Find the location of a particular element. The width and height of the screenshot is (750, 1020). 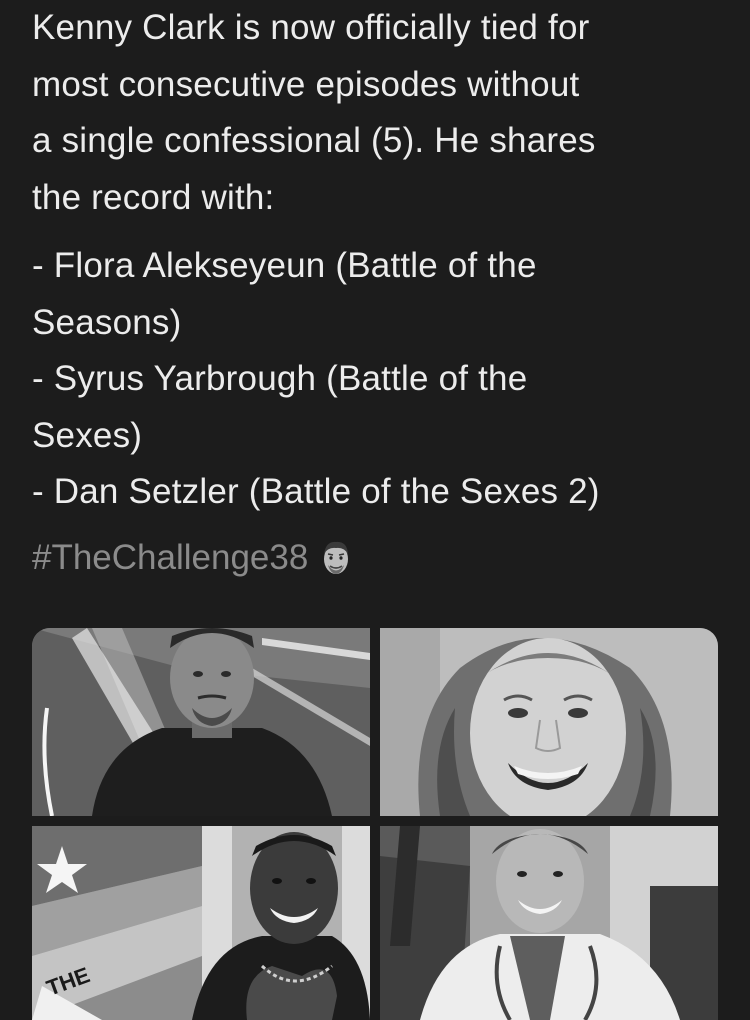

tweet-line: the record with: is located at coordinates (153, 197).